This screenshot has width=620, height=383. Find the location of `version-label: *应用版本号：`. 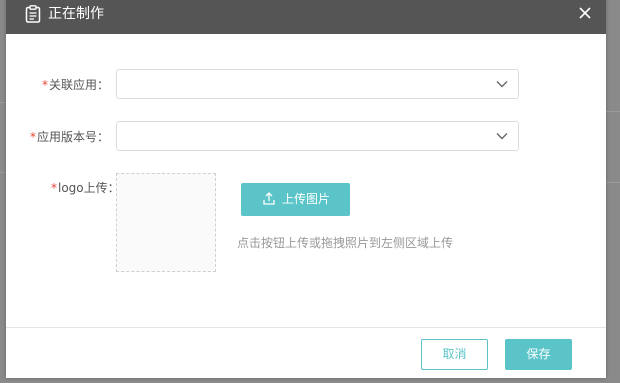

version-label: *应用版本号： is located at coordinates (69, 137).